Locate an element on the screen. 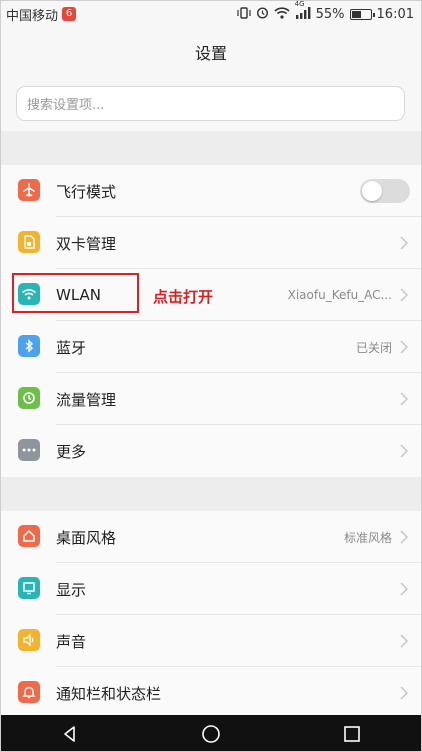 The image size is (422, 752). home-icon is located at coordinates (29, 536).